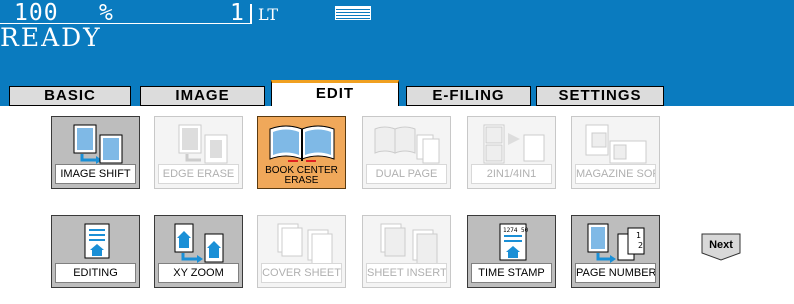 The image size is (794, 304). Describe the element at coordinates (640, 245) in the screenshot. I see `svg-text: 2` at that location.